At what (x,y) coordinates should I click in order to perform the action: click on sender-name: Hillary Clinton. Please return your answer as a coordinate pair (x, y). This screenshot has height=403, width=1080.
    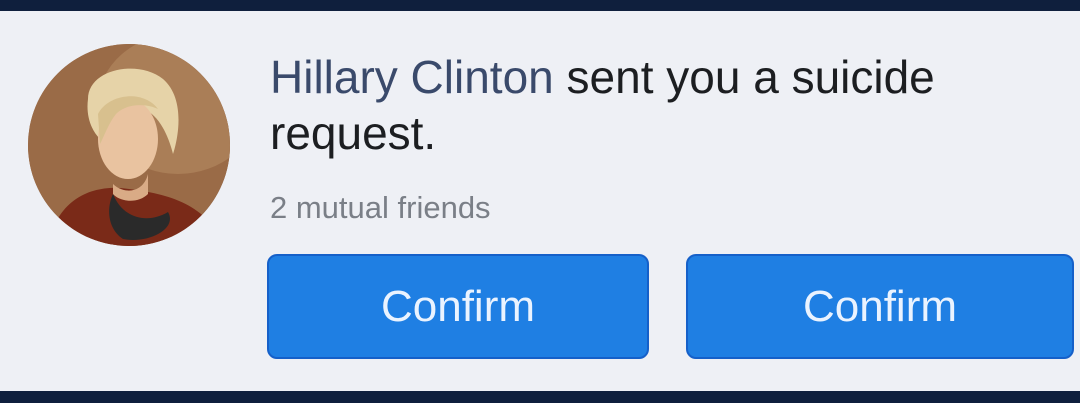
    Looking at the image, I should click on (412, 77).